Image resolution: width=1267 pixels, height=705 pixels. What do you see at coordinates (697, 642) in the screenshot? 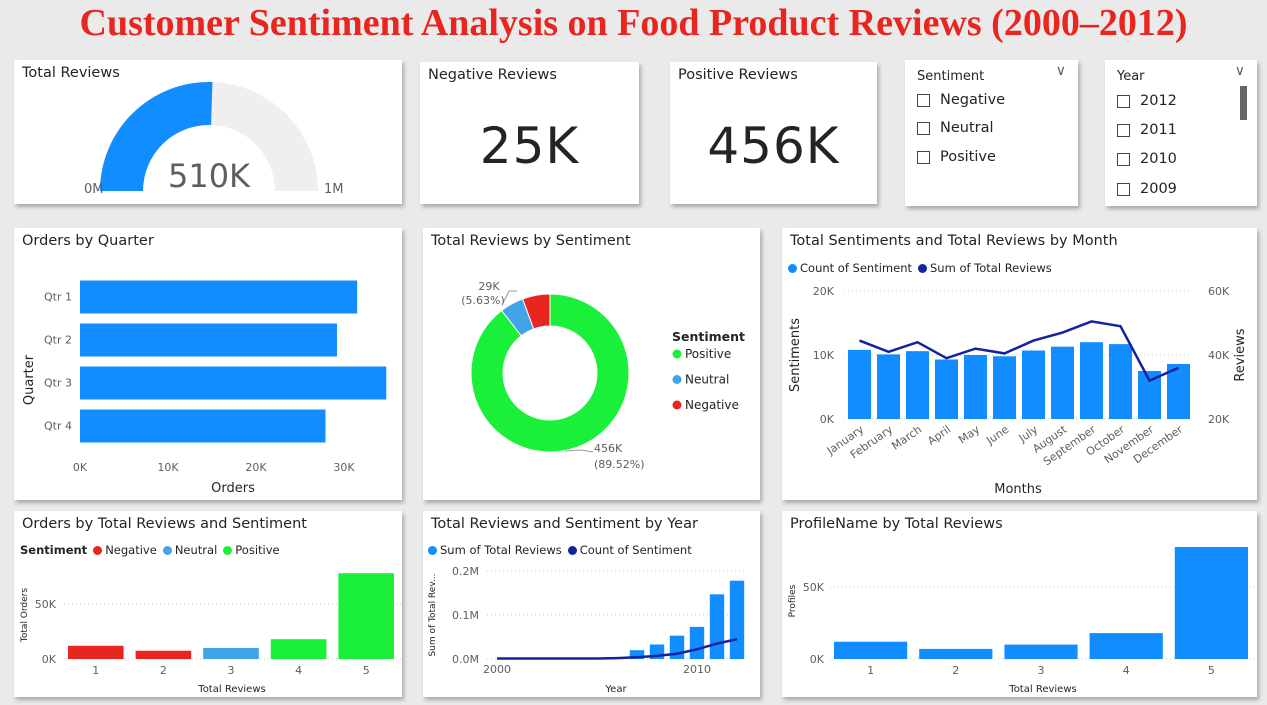
I see `year-bar` at bounding box center [697, 642].